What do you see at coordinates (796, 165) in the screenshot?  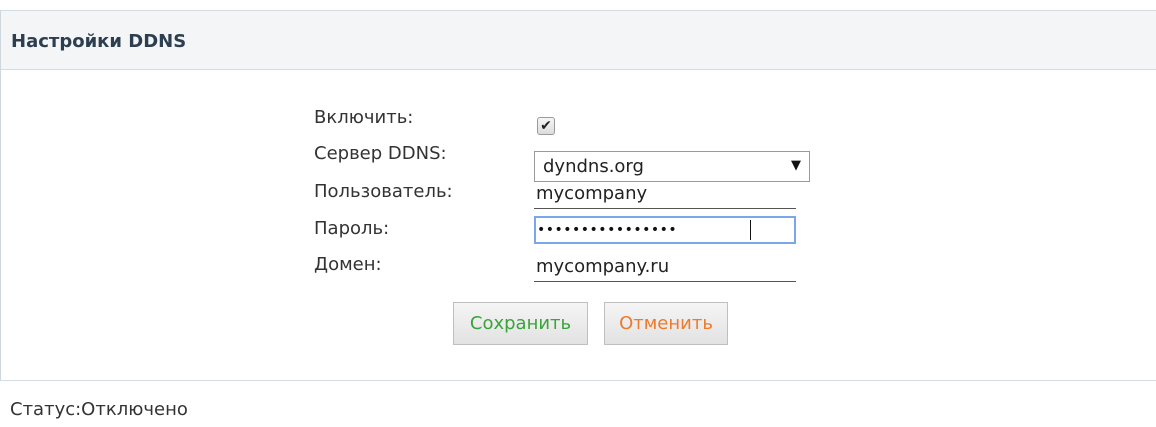 I see `dropdown-arrow-icon: ▼` at bounding box center [796, 165].